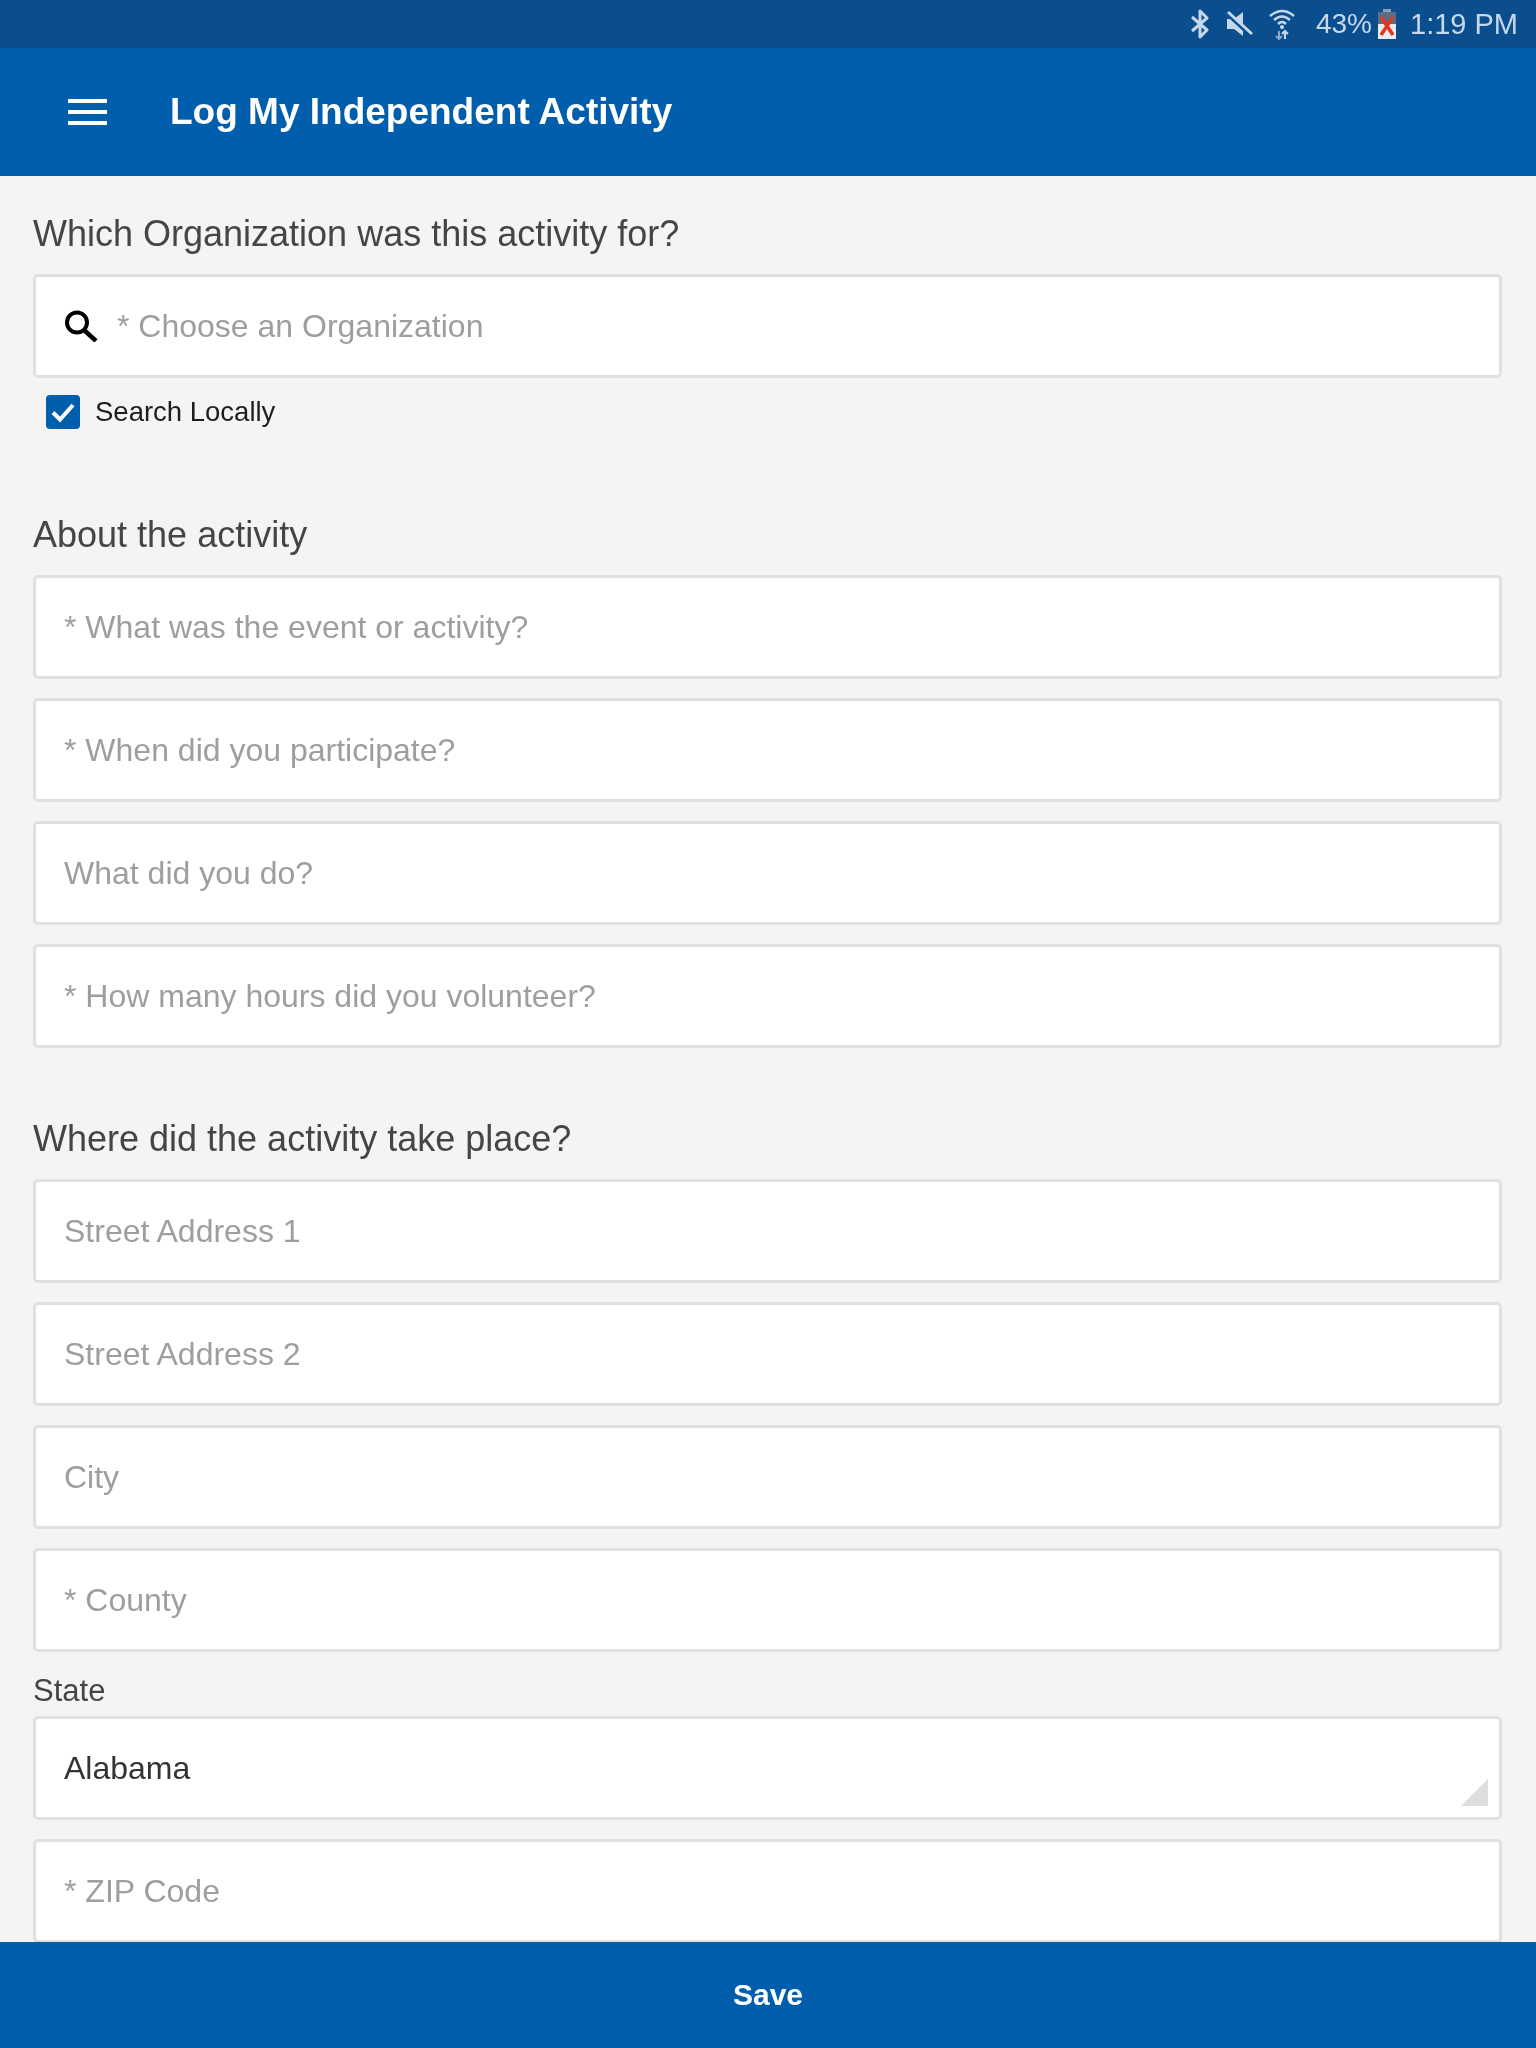 The height and width of the screenshot is (2048, 1536). I want to click on text-field: Street Address 2, so click(767, 1354).